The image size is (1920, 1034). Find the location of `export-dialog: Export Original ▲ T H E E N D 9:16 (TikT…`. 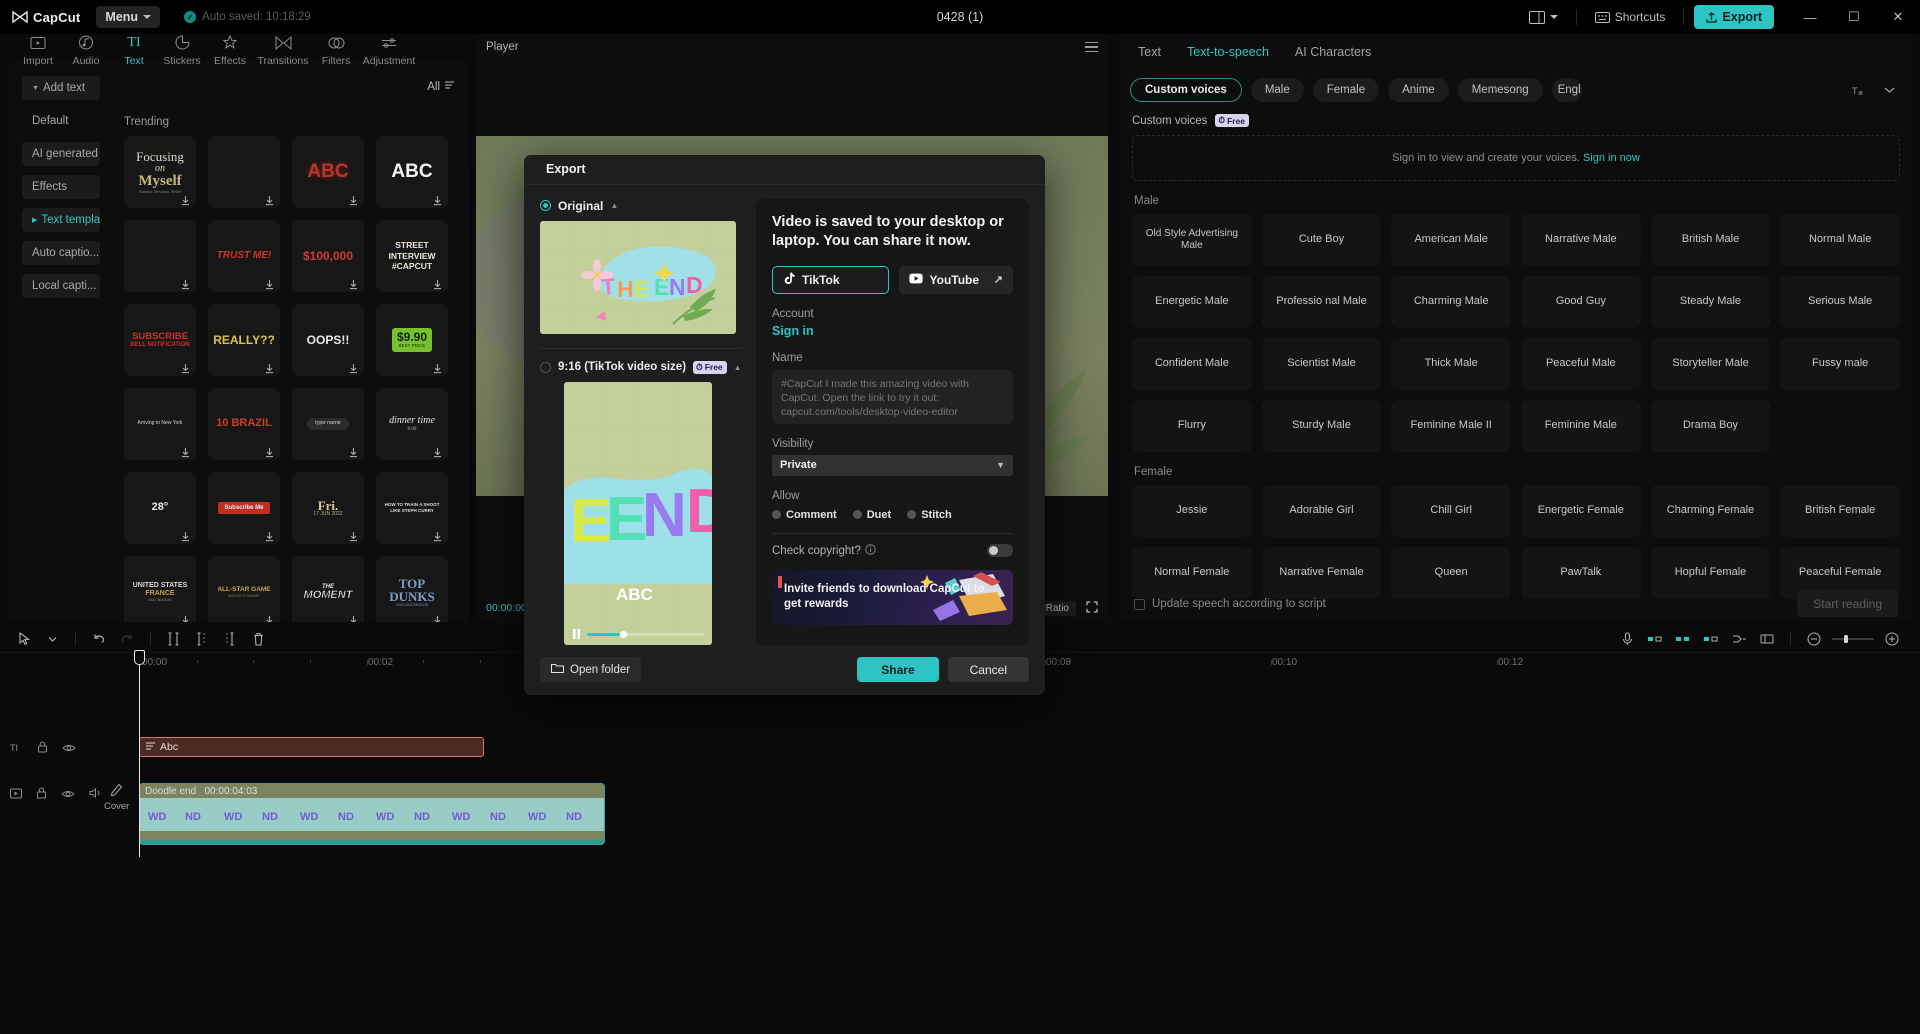

export-dialog: Export Original ▲ T H E E N D 9:16 (TikT… is located at coordinates (784, 425).